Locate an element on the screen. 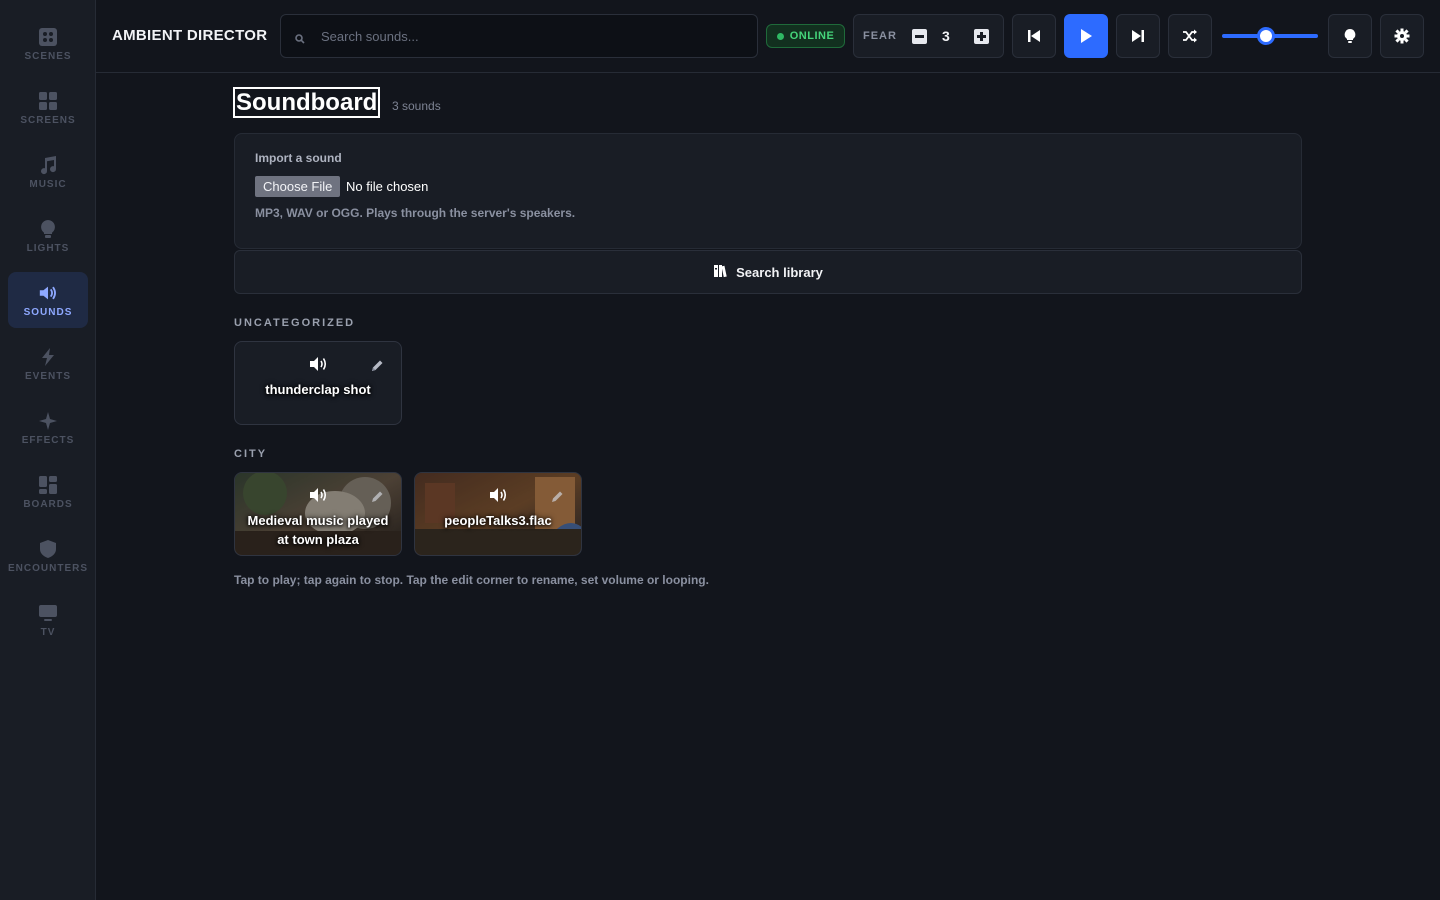 This screenshot has height=900, width=1440. previous-button is located at coordinates (1034, 36).